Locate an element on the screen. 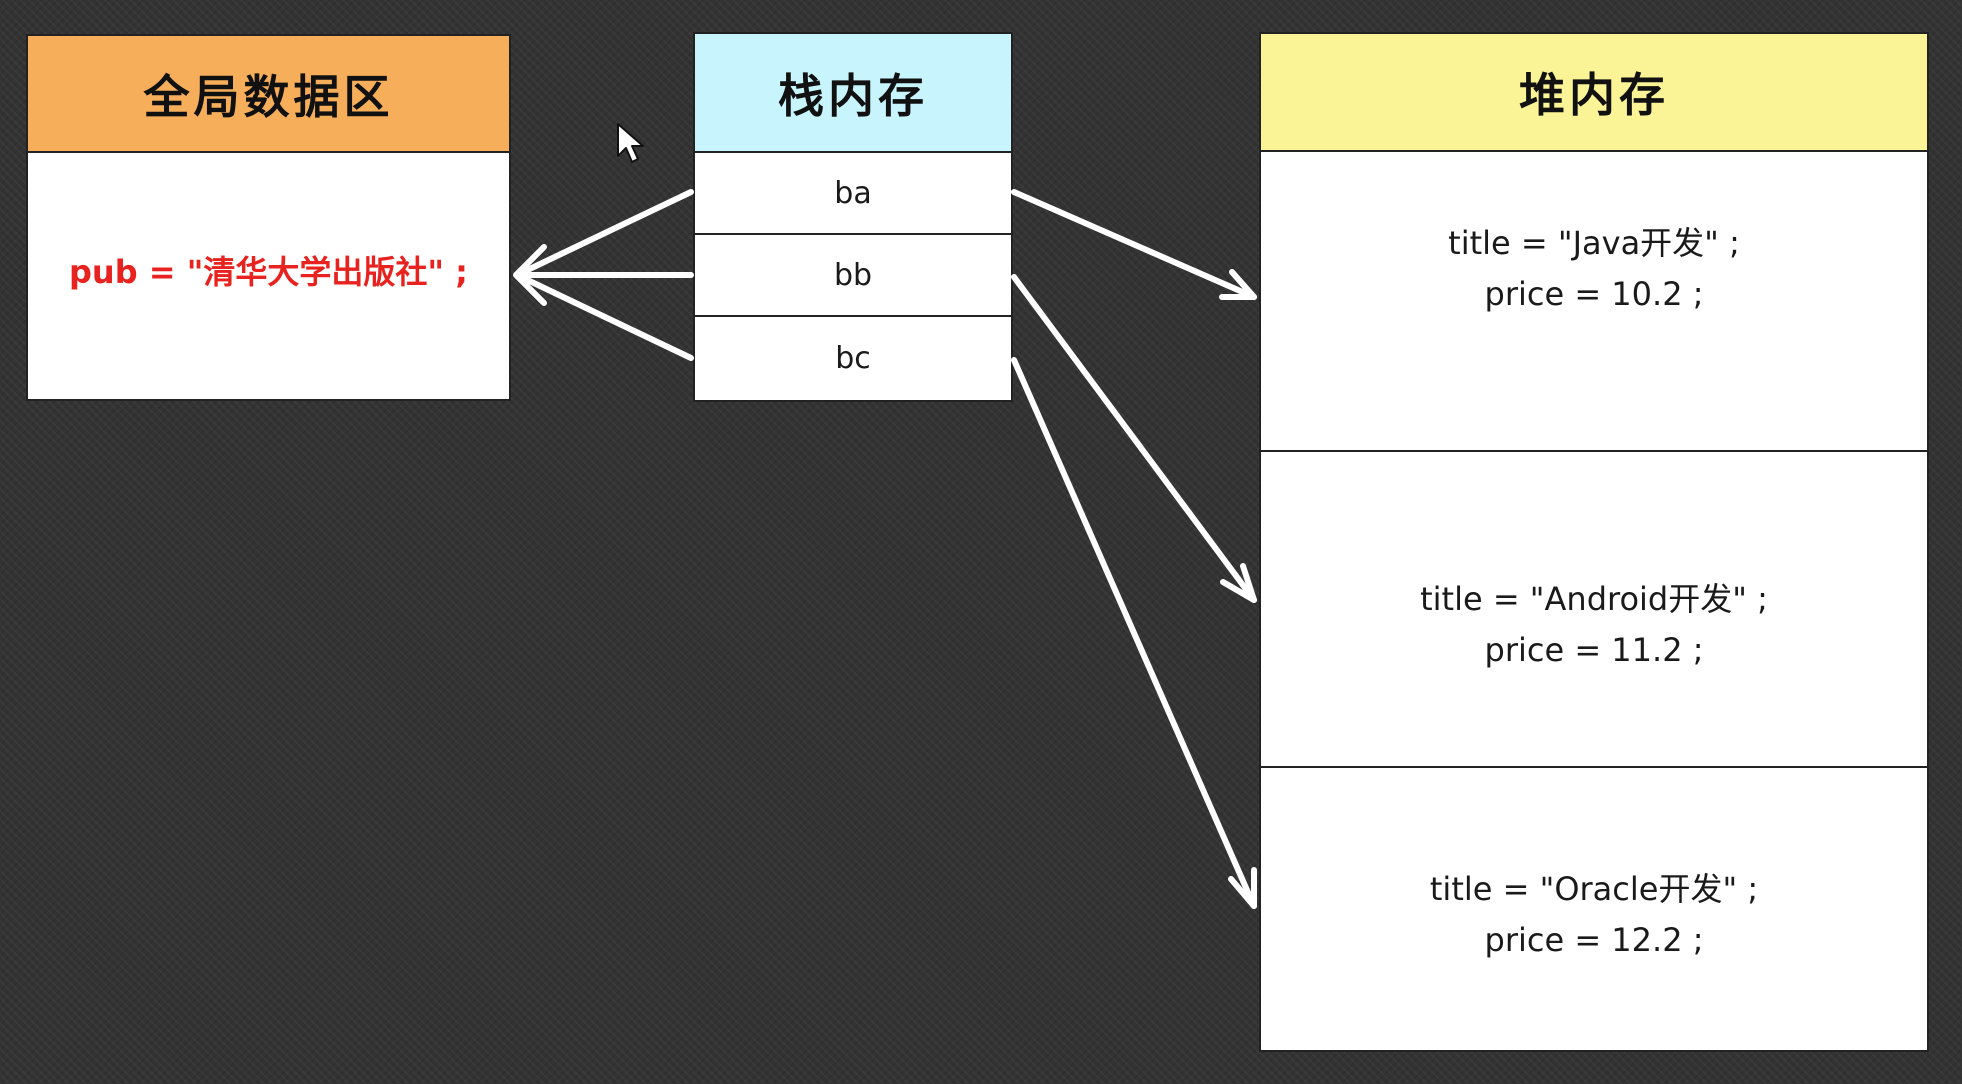 Image resolution: width=1962 pixels, height=1084 pixels. global-data-area: 全局数据区 pub = "清华大学出版社" ; is located at coordinates (268, 217).